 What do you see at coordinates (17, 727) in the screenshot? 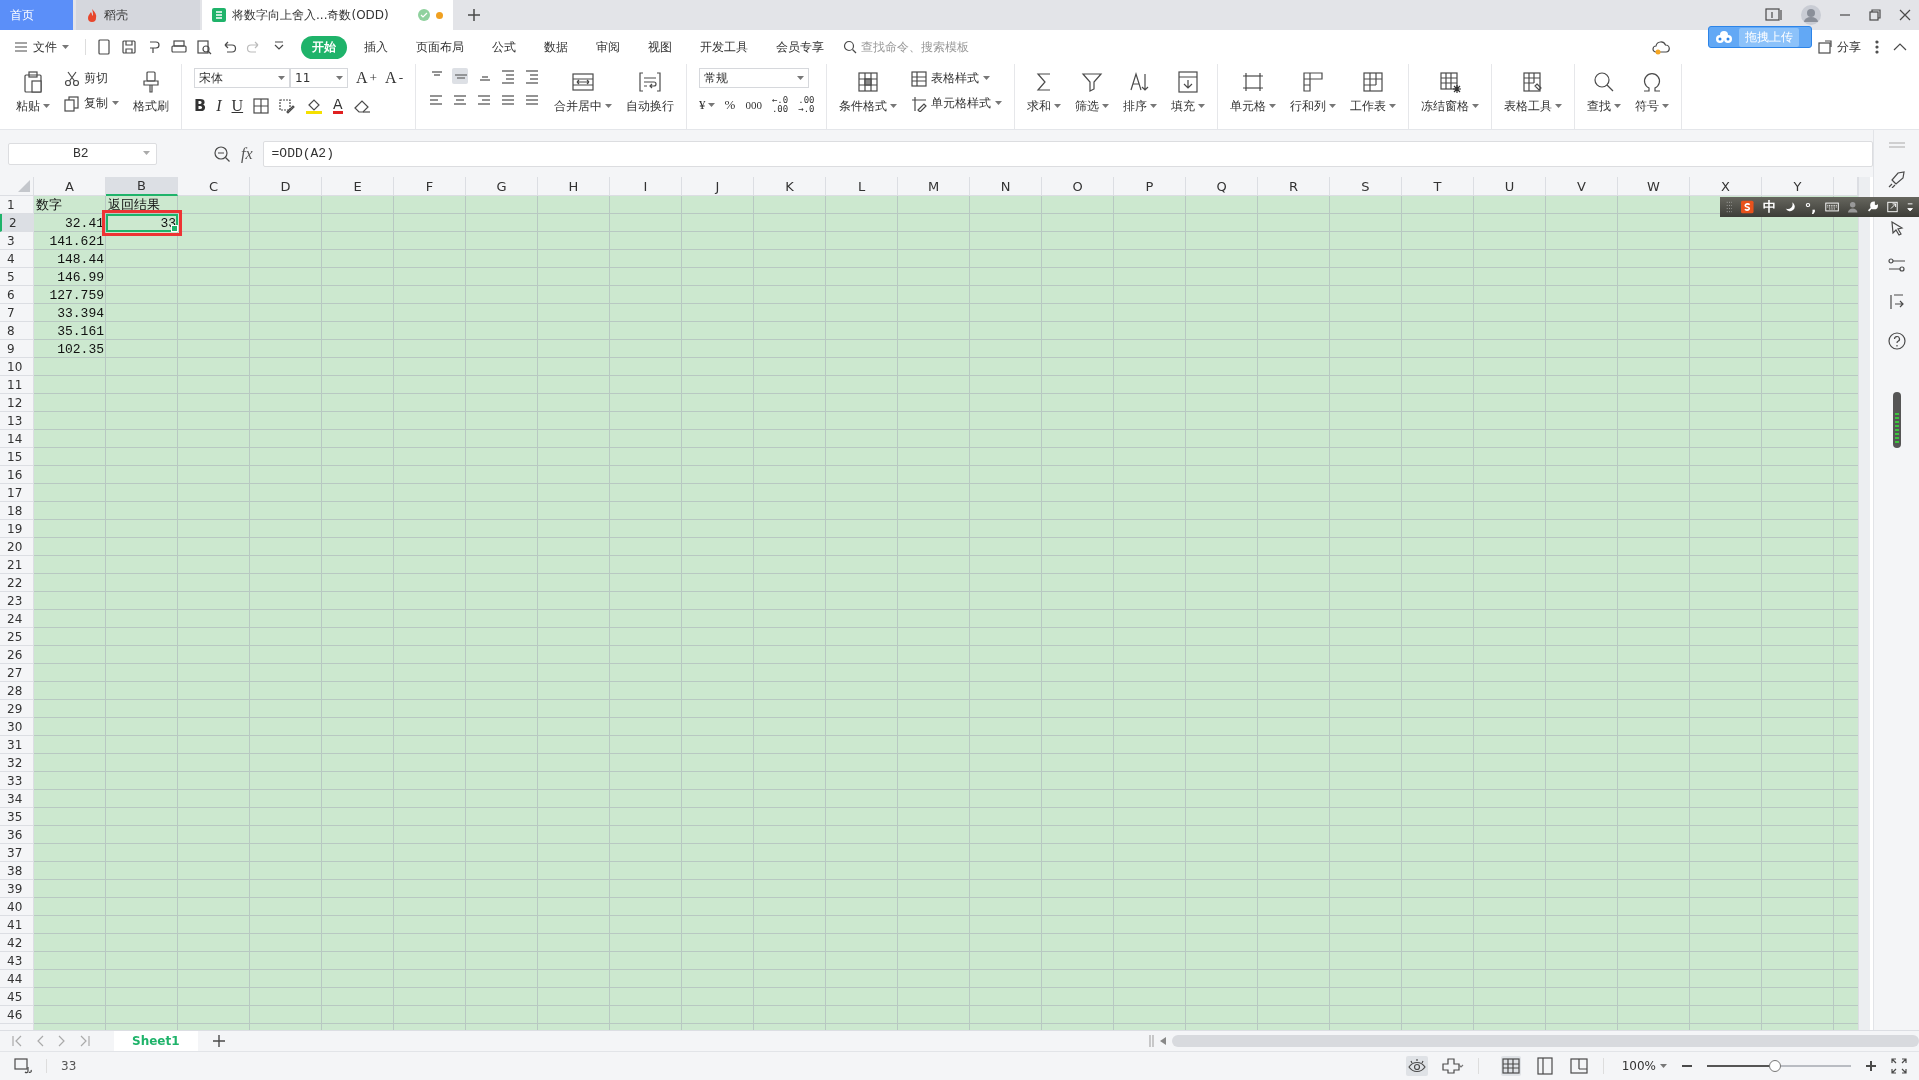
I see `row-header: 30` at bounding box center [17, 727].